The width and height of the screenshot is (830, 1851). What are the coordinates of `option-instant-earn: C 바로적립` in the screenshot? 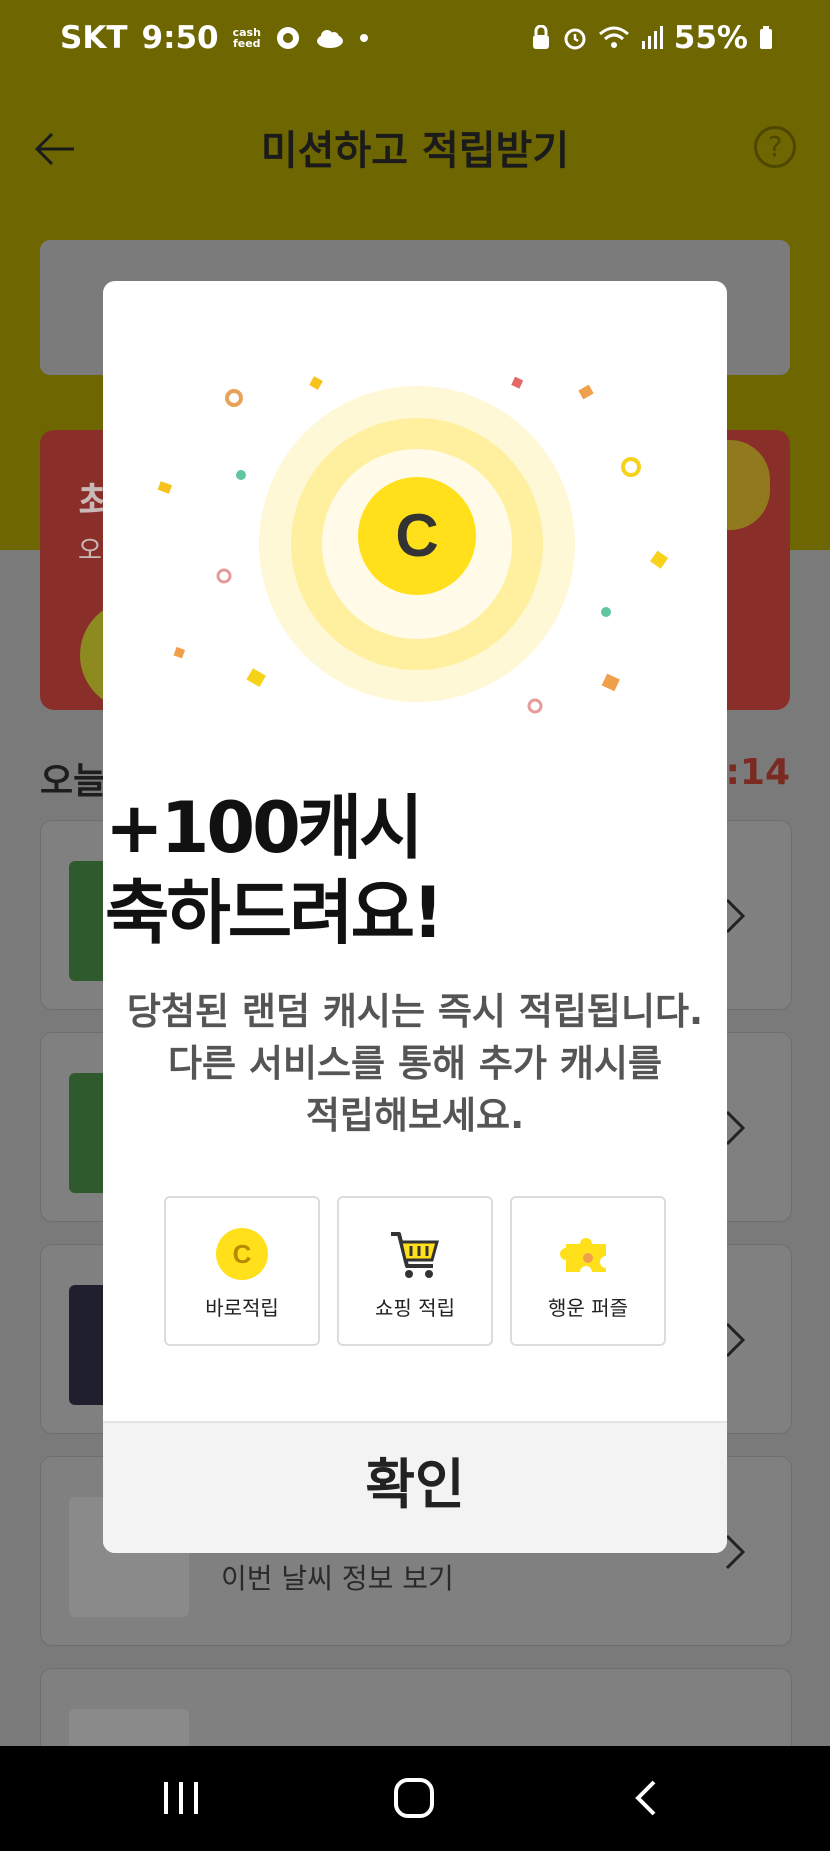 It's located at (242, 1271).